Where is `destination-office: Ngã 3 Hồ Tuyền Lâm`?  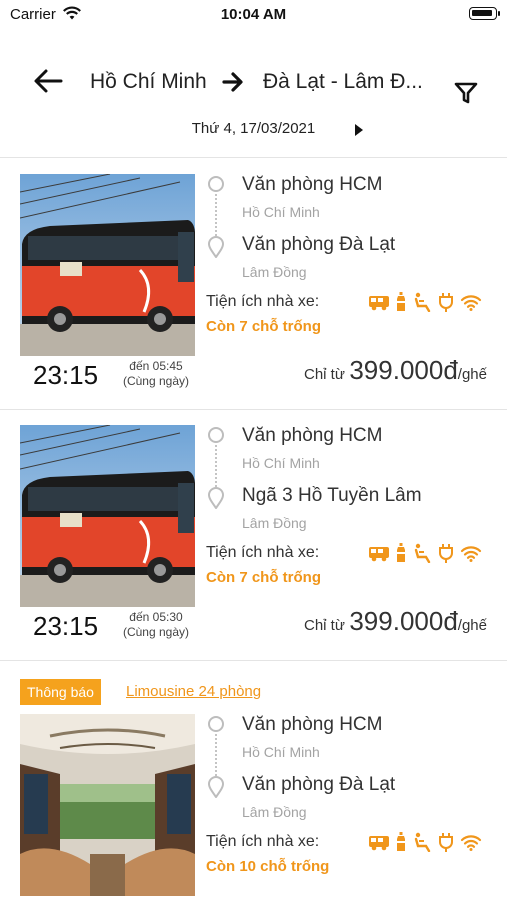
destination-office: Ngã 3 Hồ Tuyền Lâm is located at coordinates (332, 495).